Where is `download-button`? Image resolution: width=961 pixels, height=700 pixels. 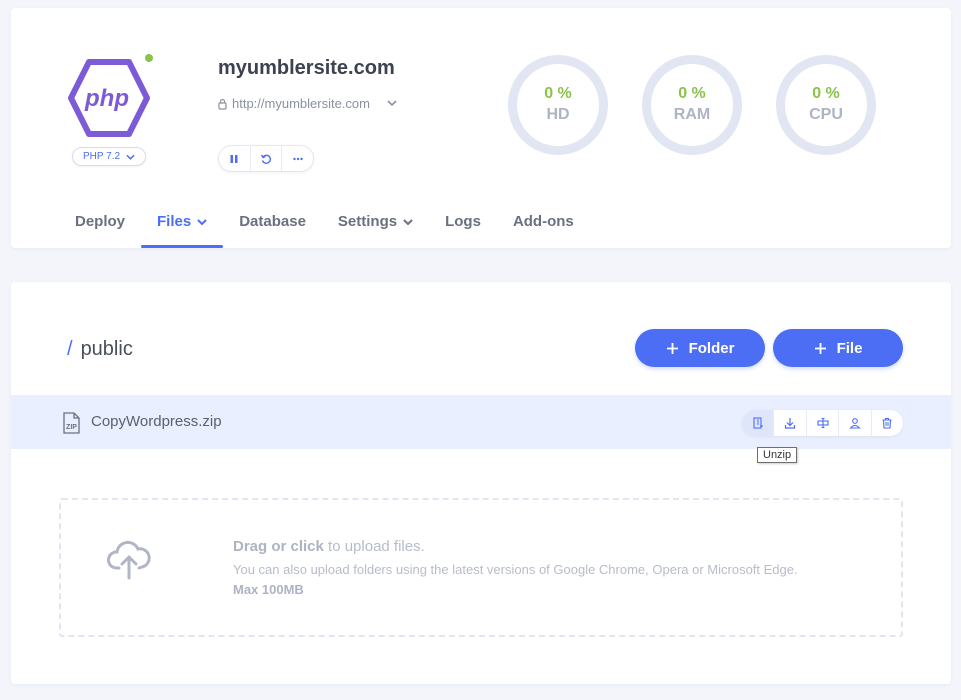 download-button is located at coordinates (790, 423).